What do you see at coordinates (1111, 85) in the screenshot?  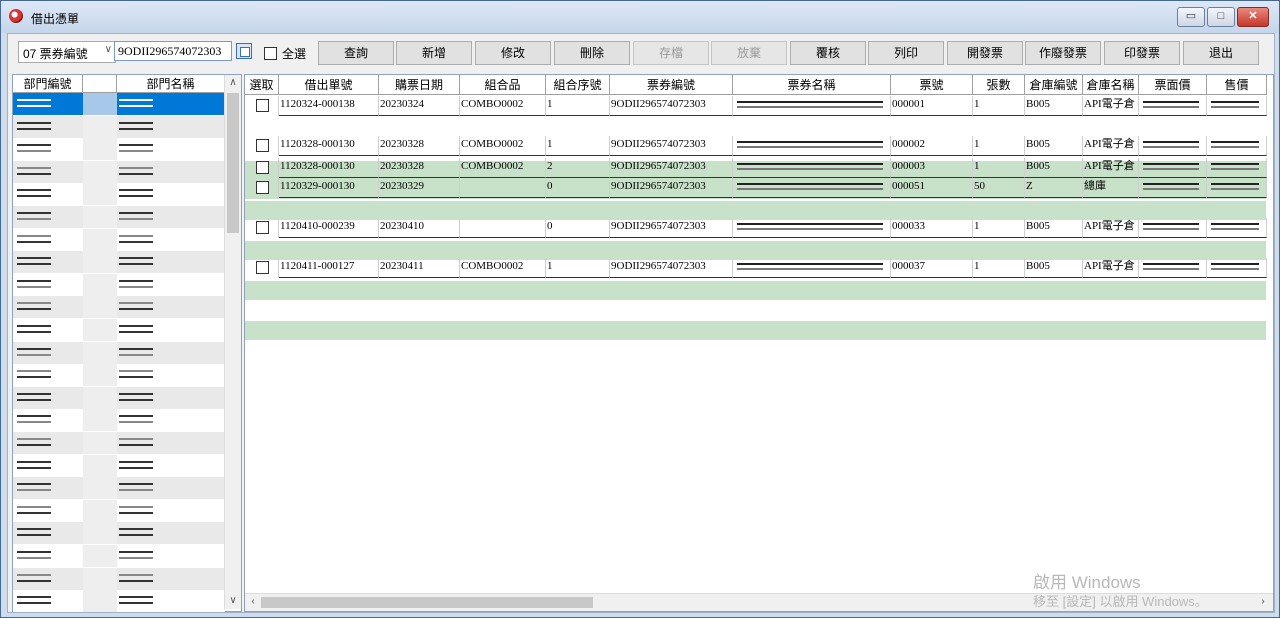 I see `grid-column-header: 倉庫名稱` at bounding box center [1111, 85].